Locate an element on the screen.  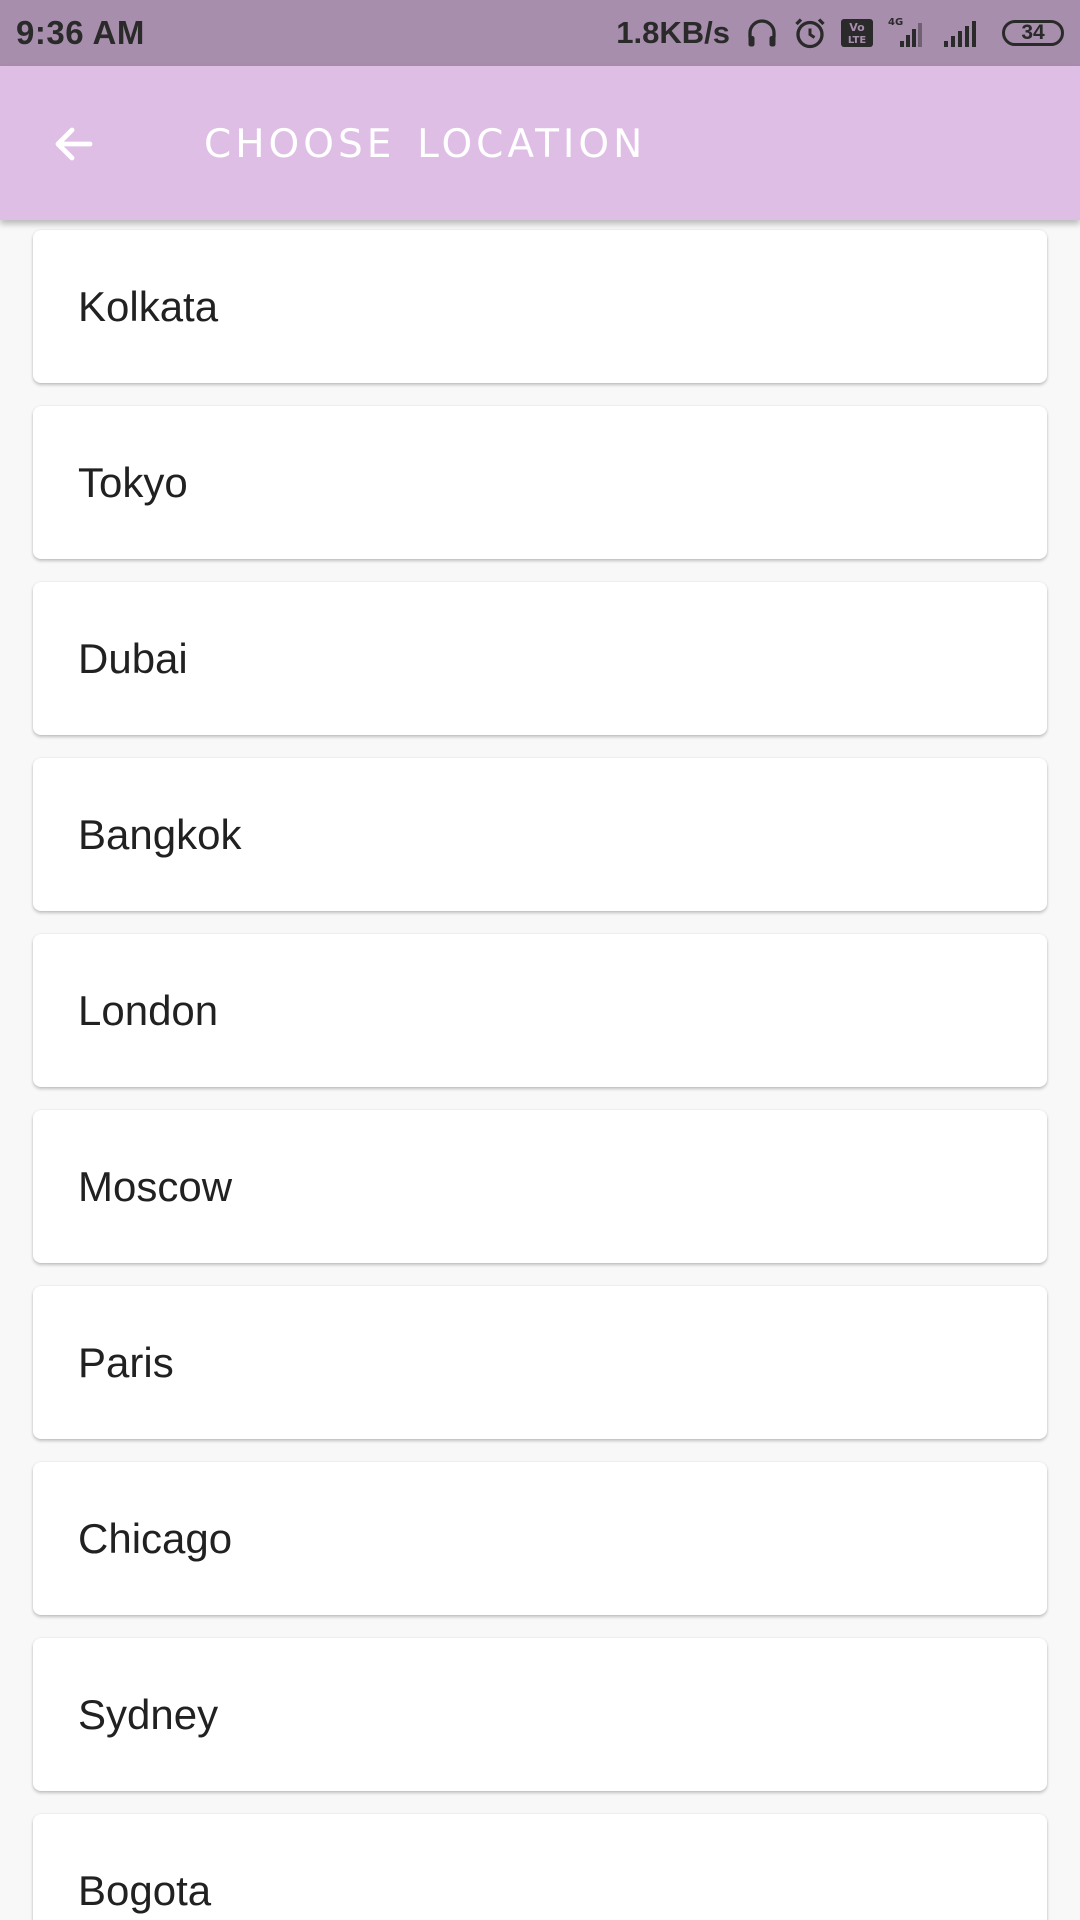
volte-icon: Vo LTE is located at coordinates (857, 33).